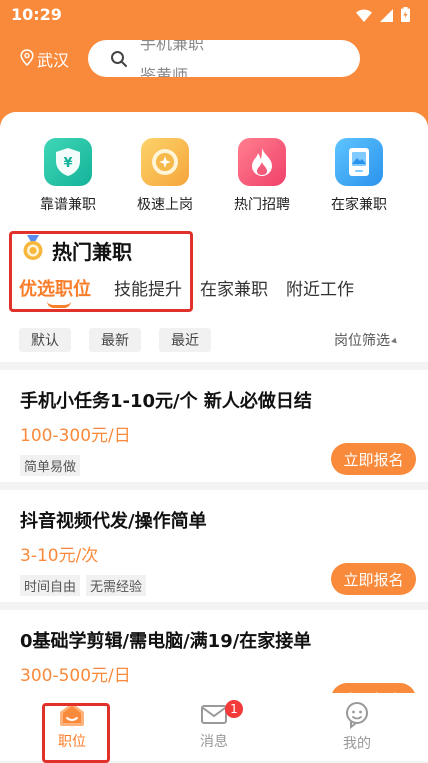 The height and width of the screenshot is (763, 428). What do you see at coordinates (214, 426) in the screenshot?
I see `job-card: 手机小任务1-10元/个 新人必做日结 100-300元/日 简单易做 立即报名` at bounding box center [214, 426].